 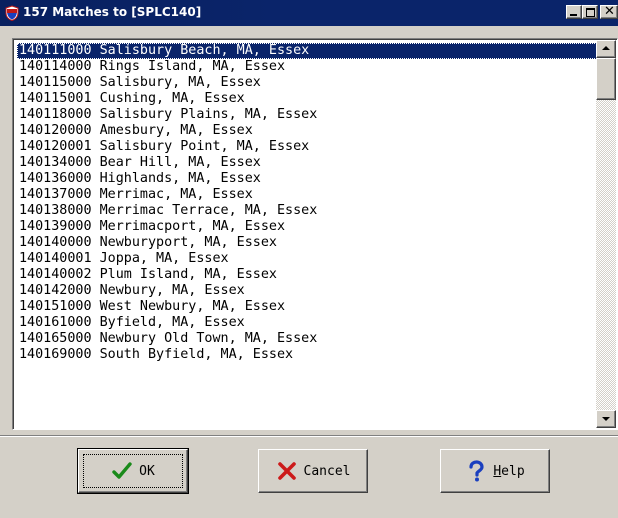 I want to click on window-title: 157 Matches to [SPLC140], so click(x=112, y=12).